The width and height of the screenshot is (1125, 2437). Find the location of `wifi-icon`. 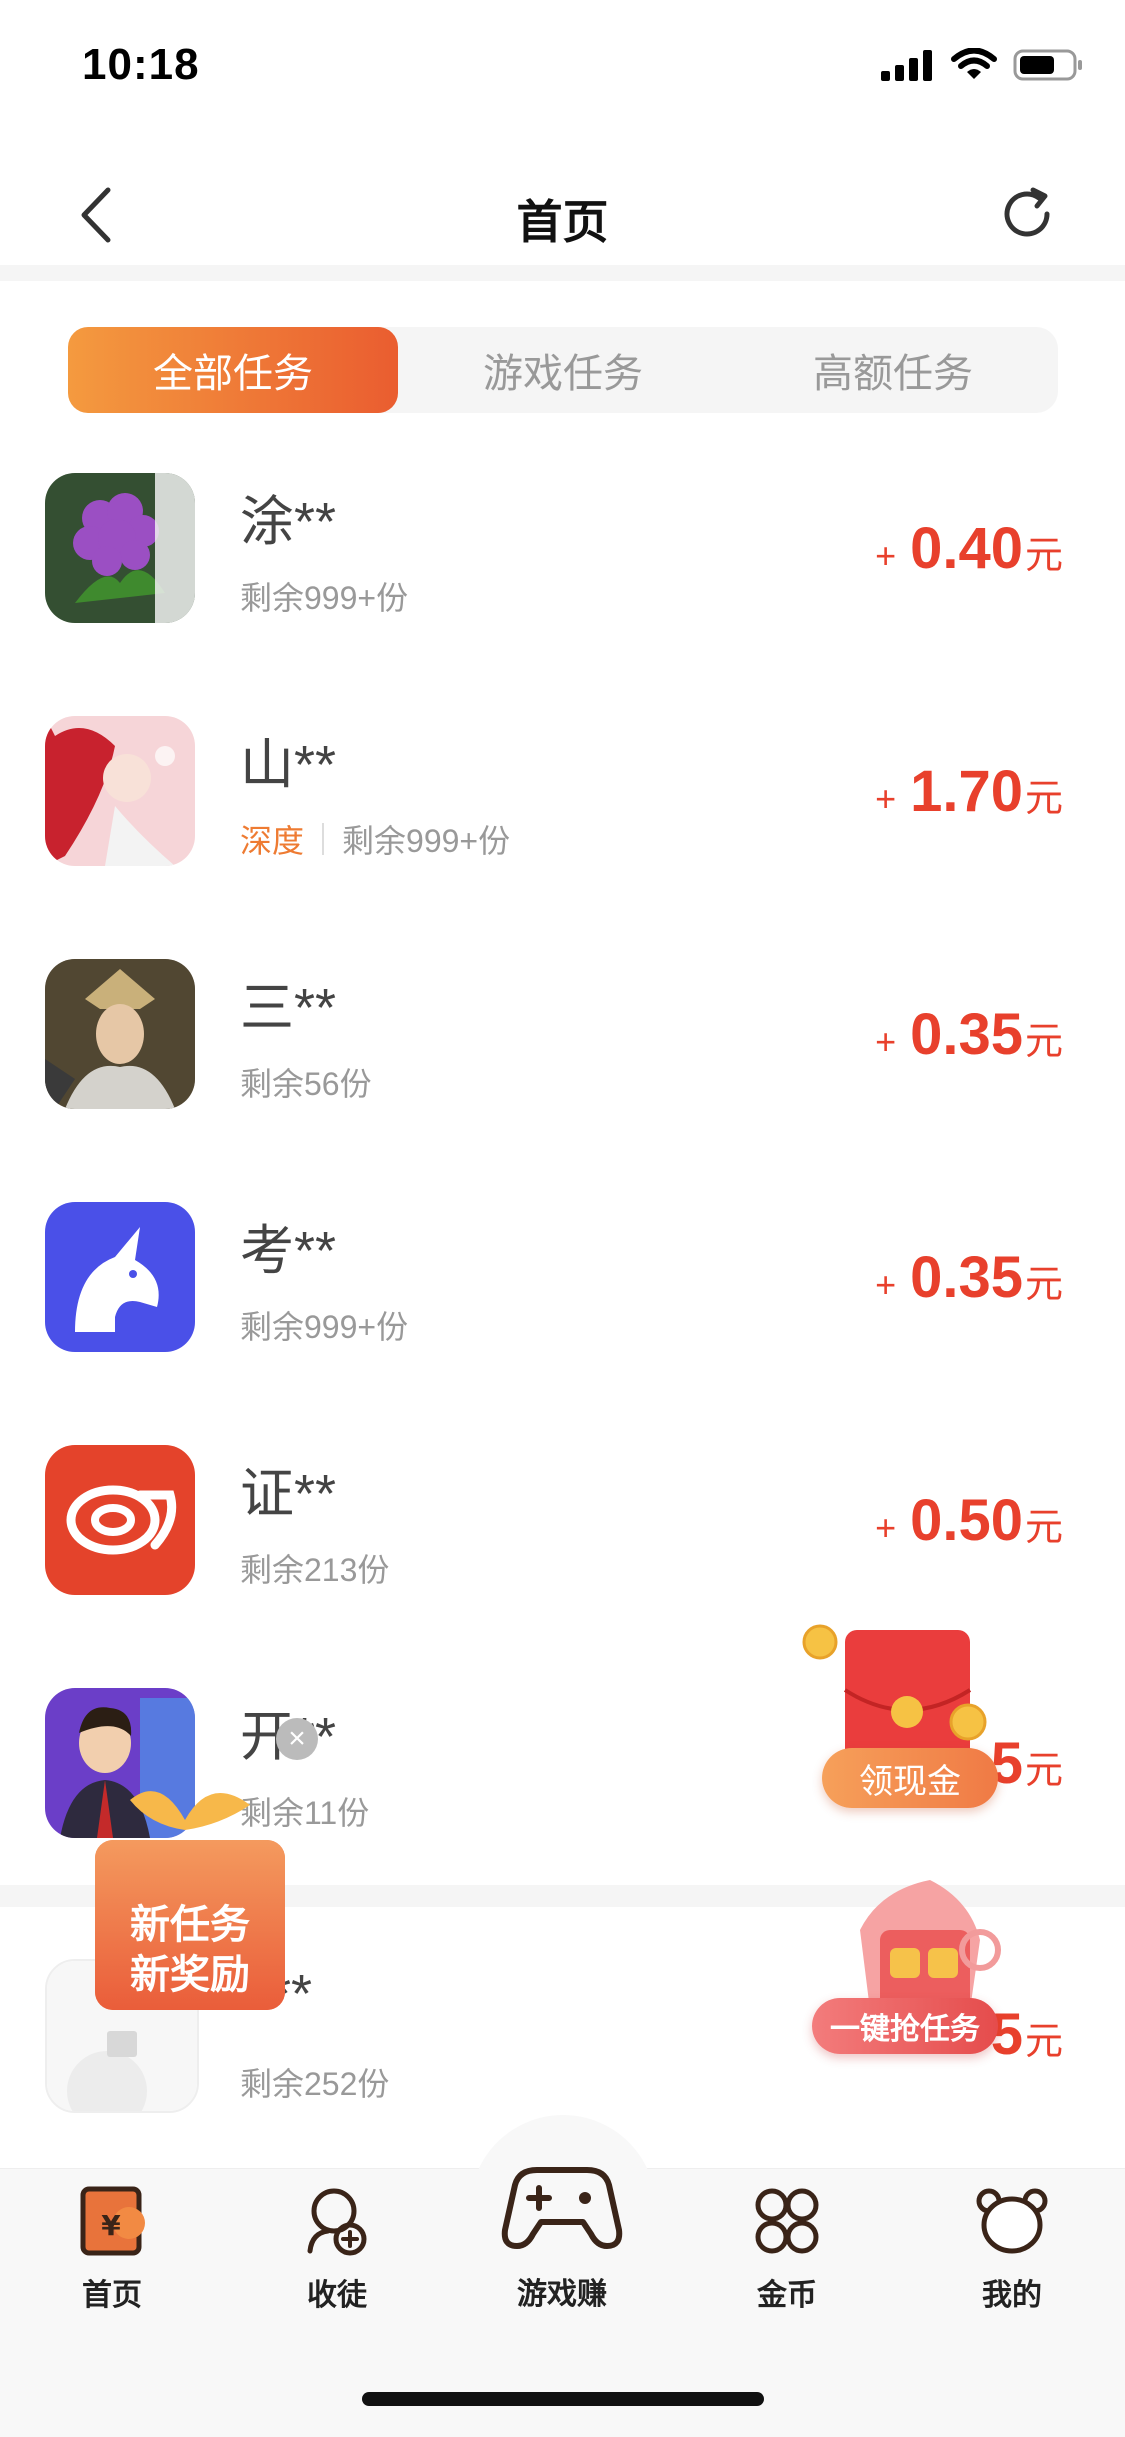

wifi-icon is located at coordinates (974, 63).